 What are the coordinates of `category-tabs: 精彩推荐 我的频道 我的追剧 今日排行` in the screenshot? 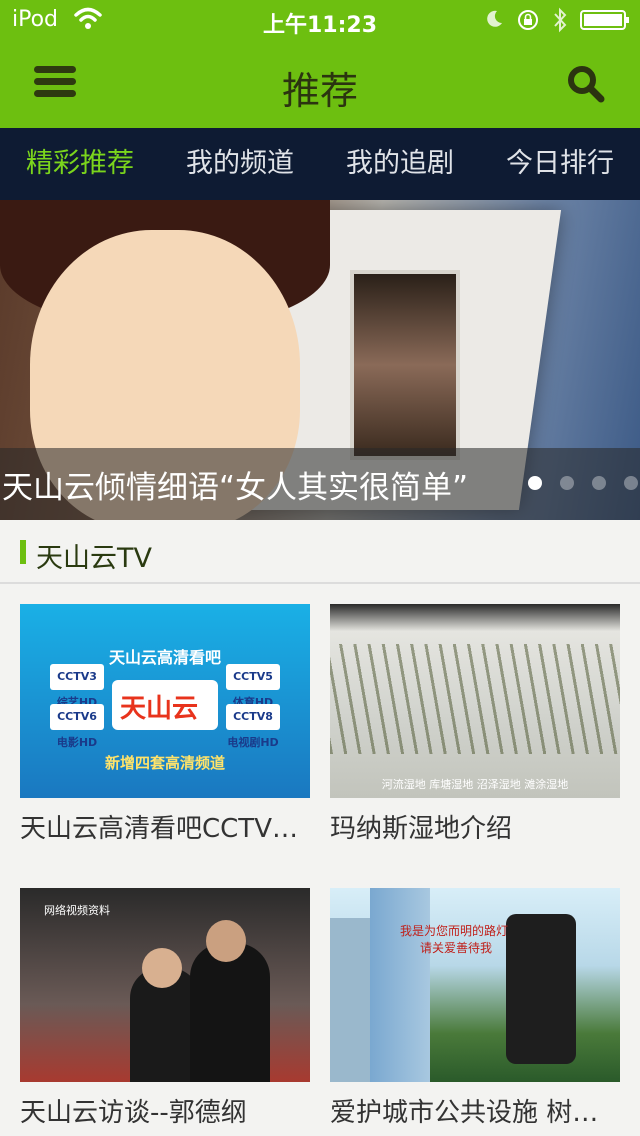 It's located at (320, 164).